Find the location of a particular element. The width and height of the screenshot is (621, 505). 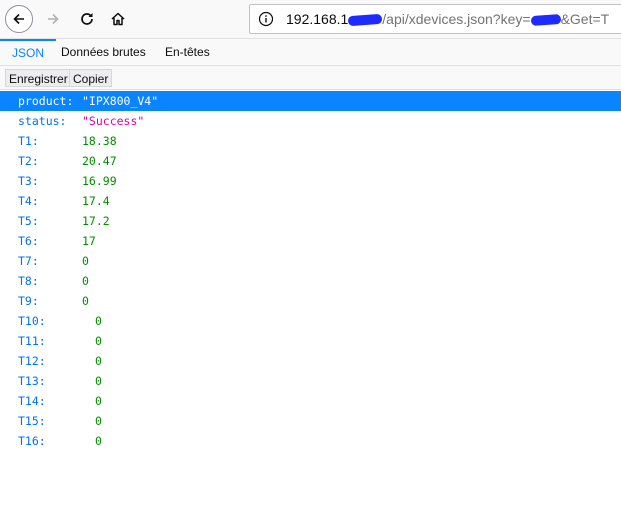

tab-json: JSON is located at coordinates (28, 53).